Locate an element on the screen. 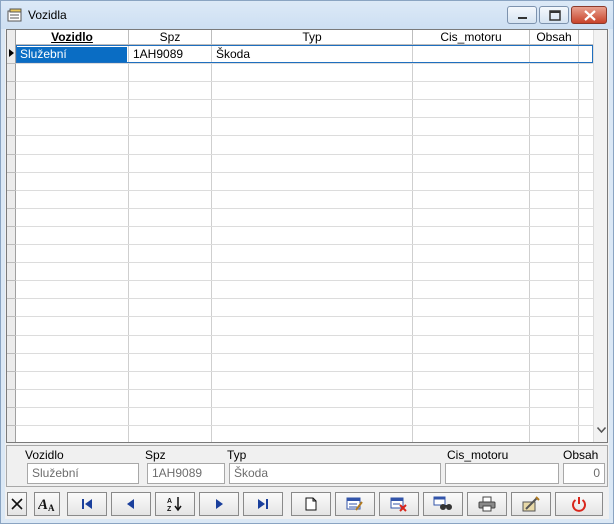 This screenshot has height=524, width=614. first-record-icon is located at coordinates (87, 504).